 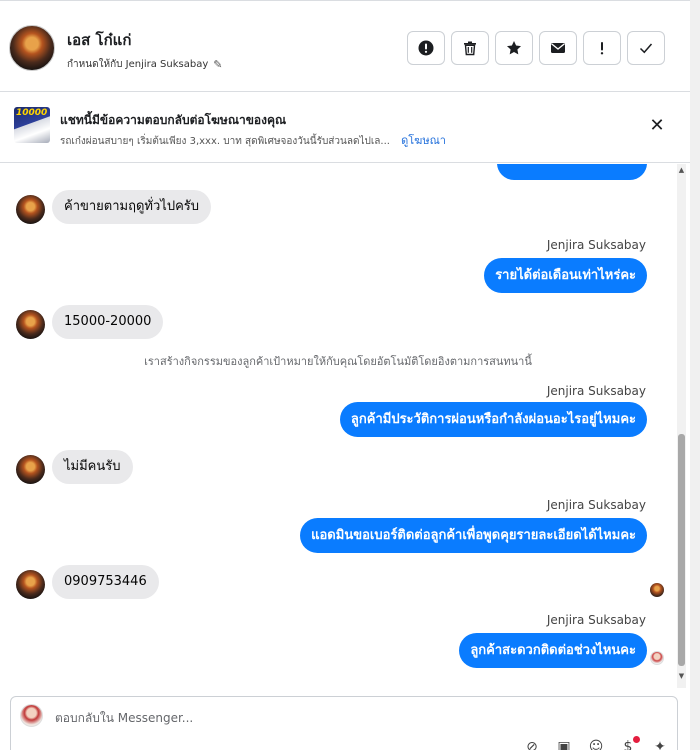 I want to click on scrollbar-thumb, so click(x=681, y=550).